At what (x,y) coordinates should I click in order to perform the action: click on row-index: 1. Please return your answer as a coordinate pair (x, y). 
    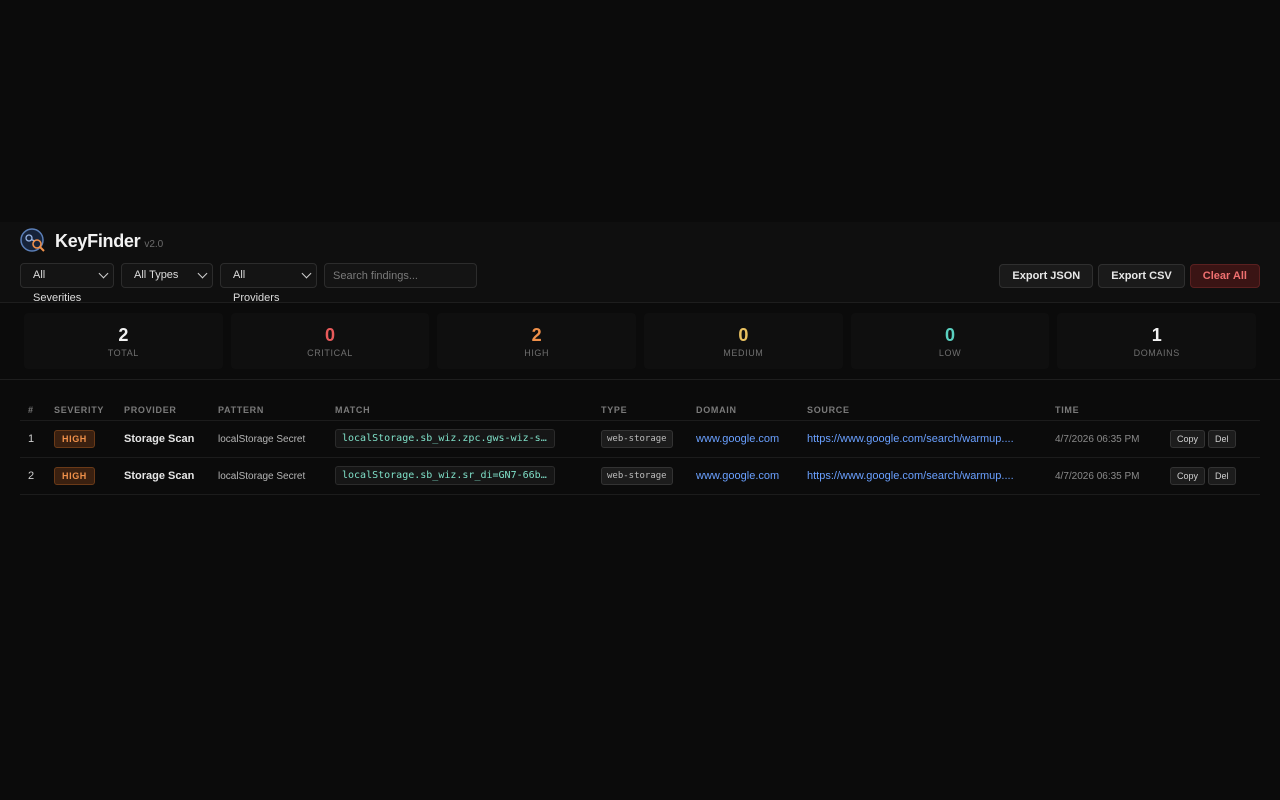
    Looking at the image, I should click on (31, 438).